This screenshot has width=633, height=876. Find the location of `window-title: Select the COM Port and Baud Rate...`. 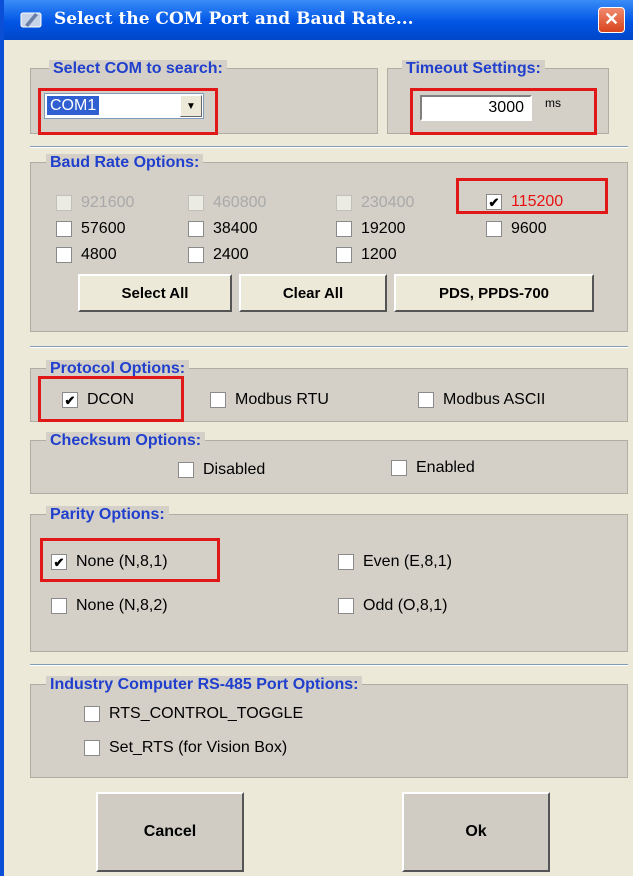

window-title: Select the COM Port and Baud Rate... is located at coordinates (234, 19).